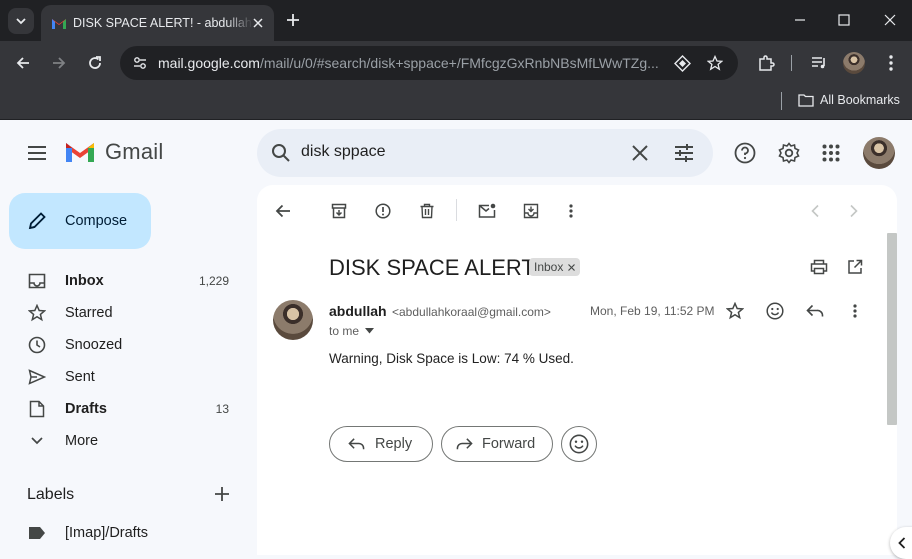 The width and height of the screenshot is (912, 559). What do you see at coordinates (82, 441) in the screenshot?
I see `nav-label-more: More` at bounding box center [82, 441].